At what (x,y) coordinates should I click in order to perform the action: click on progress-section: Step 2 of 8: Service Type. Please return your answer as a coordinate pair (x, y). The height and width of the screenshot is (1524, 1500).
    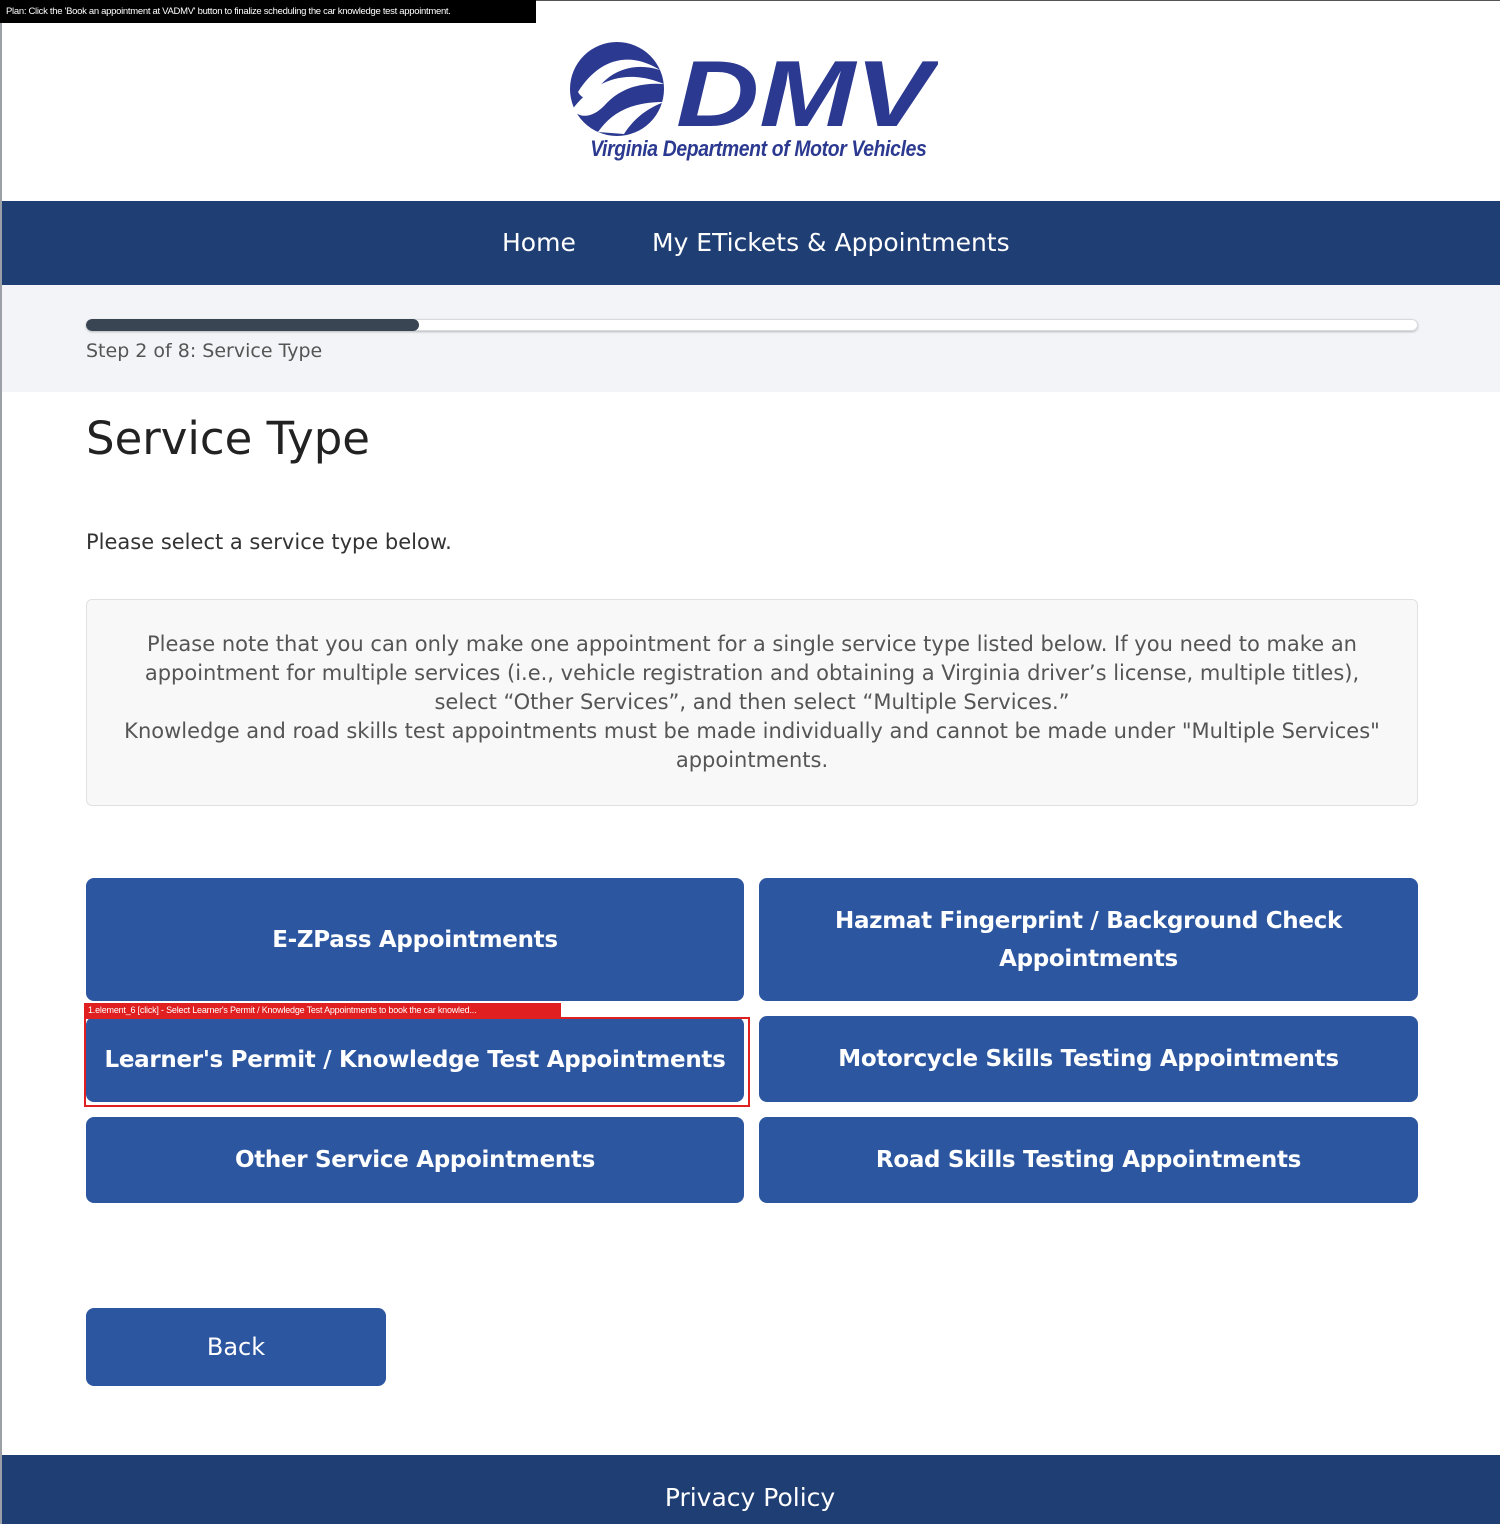
    Looking at the image, I should click on (750, 338).